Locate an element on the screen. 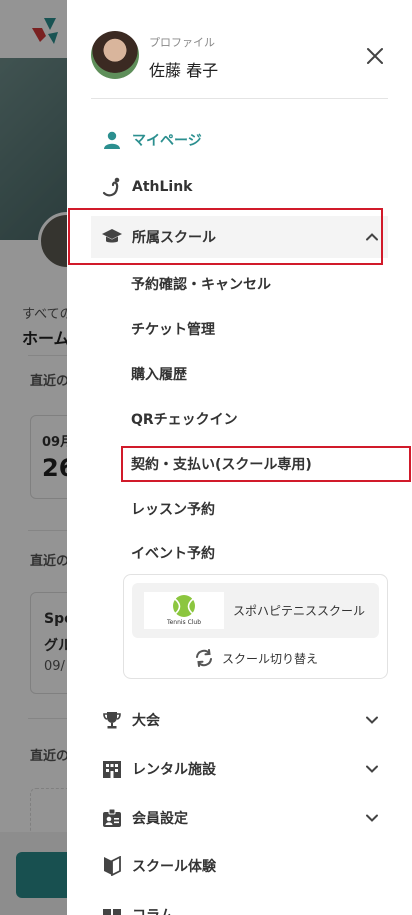 This screenshot has height=915, width=412. switch-school-label: スクール切り替え is located at coordinates (270, 658).